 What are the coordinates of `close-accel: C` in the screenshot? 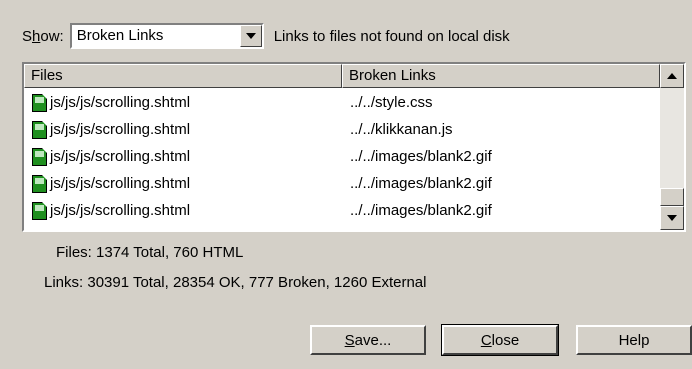 It's located at (486, 340).